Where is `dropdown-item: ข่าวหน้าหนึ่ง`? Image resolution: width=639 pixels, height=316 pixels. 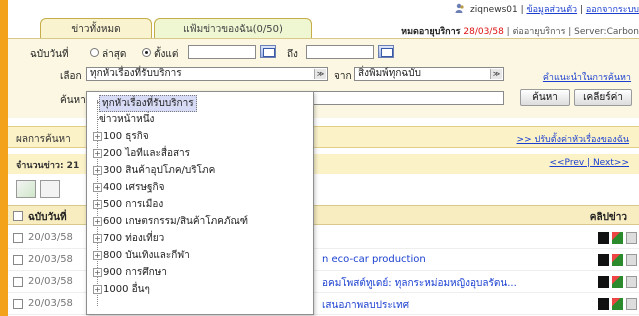 dropdown-item: ข่าวหน้าหนึ่ง is located at coordinates (200, 118).